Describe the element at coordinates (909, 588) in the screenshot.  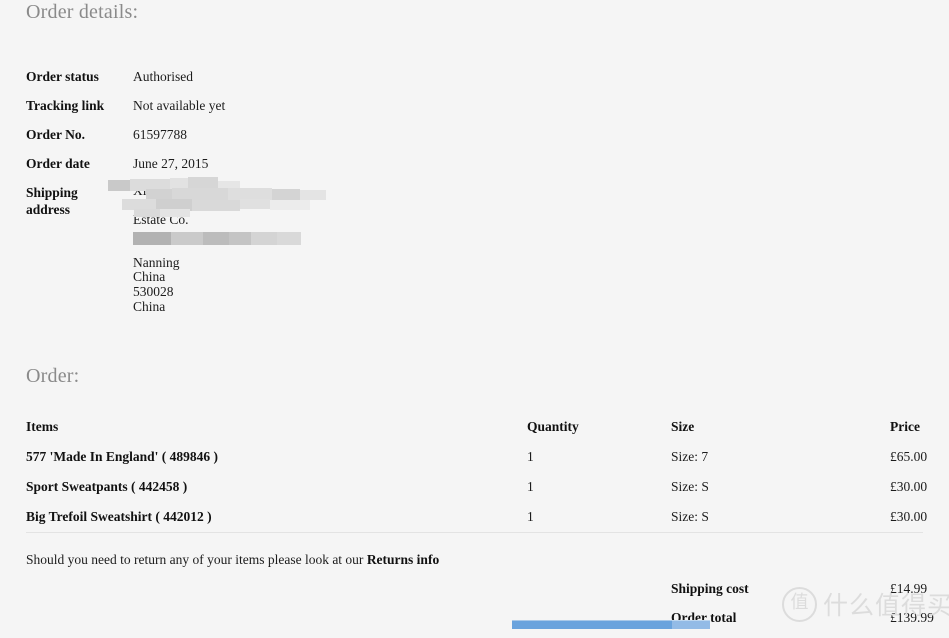
I see `totals-value: £14.99` at that location.